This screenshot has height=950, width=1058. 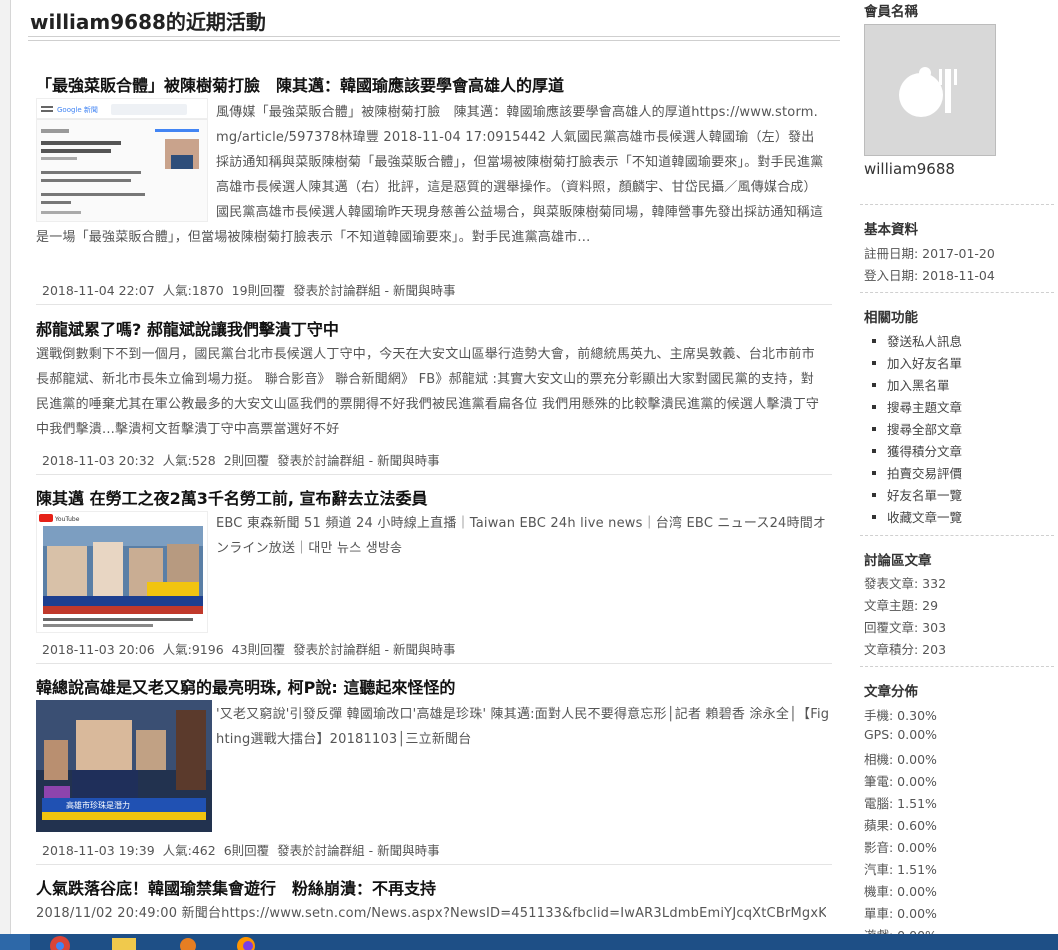 What do you see at coordinates (245, 686) in the screenshot?
I see `post-title-link: 韓總說高雄是又老又窮的最亮明珠, 柯P說: 這聽起來怪怪的` at bounding box center [245, 686].